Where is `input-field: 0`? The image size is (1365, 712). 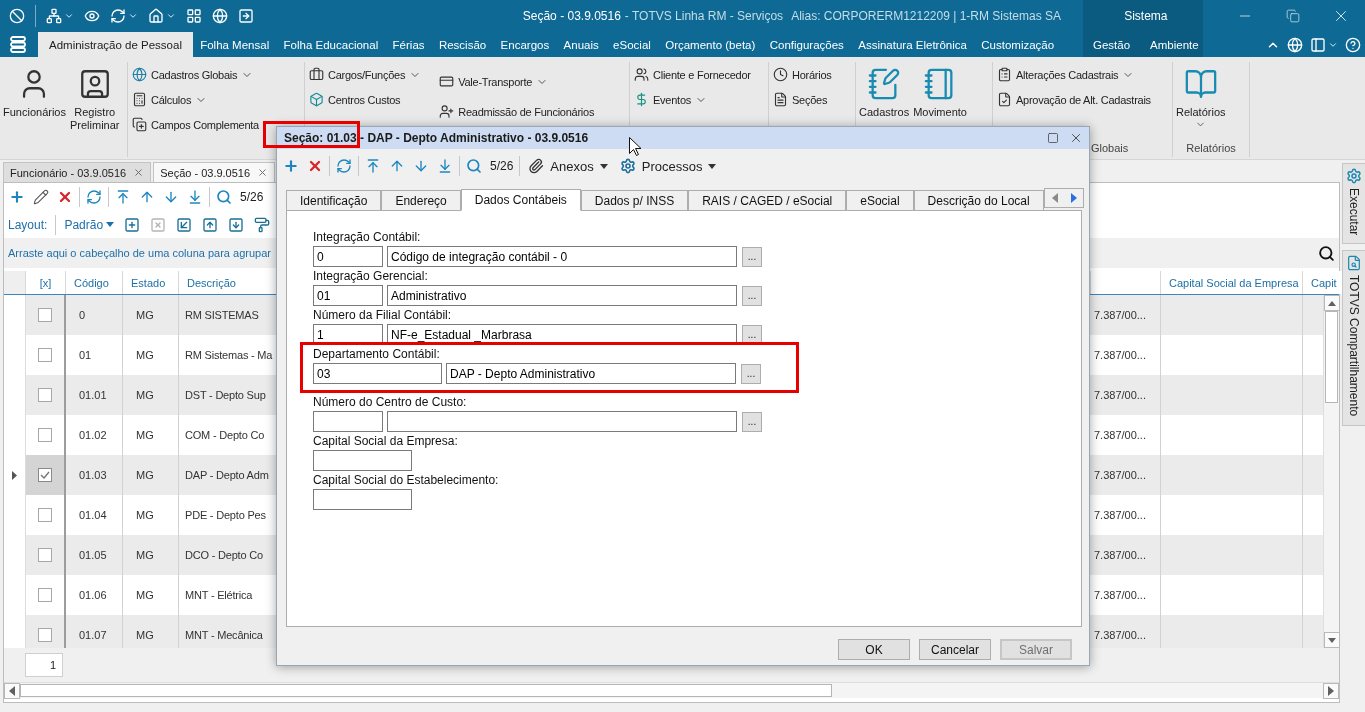
input-field: 0 is located at coordinates (348, 256).